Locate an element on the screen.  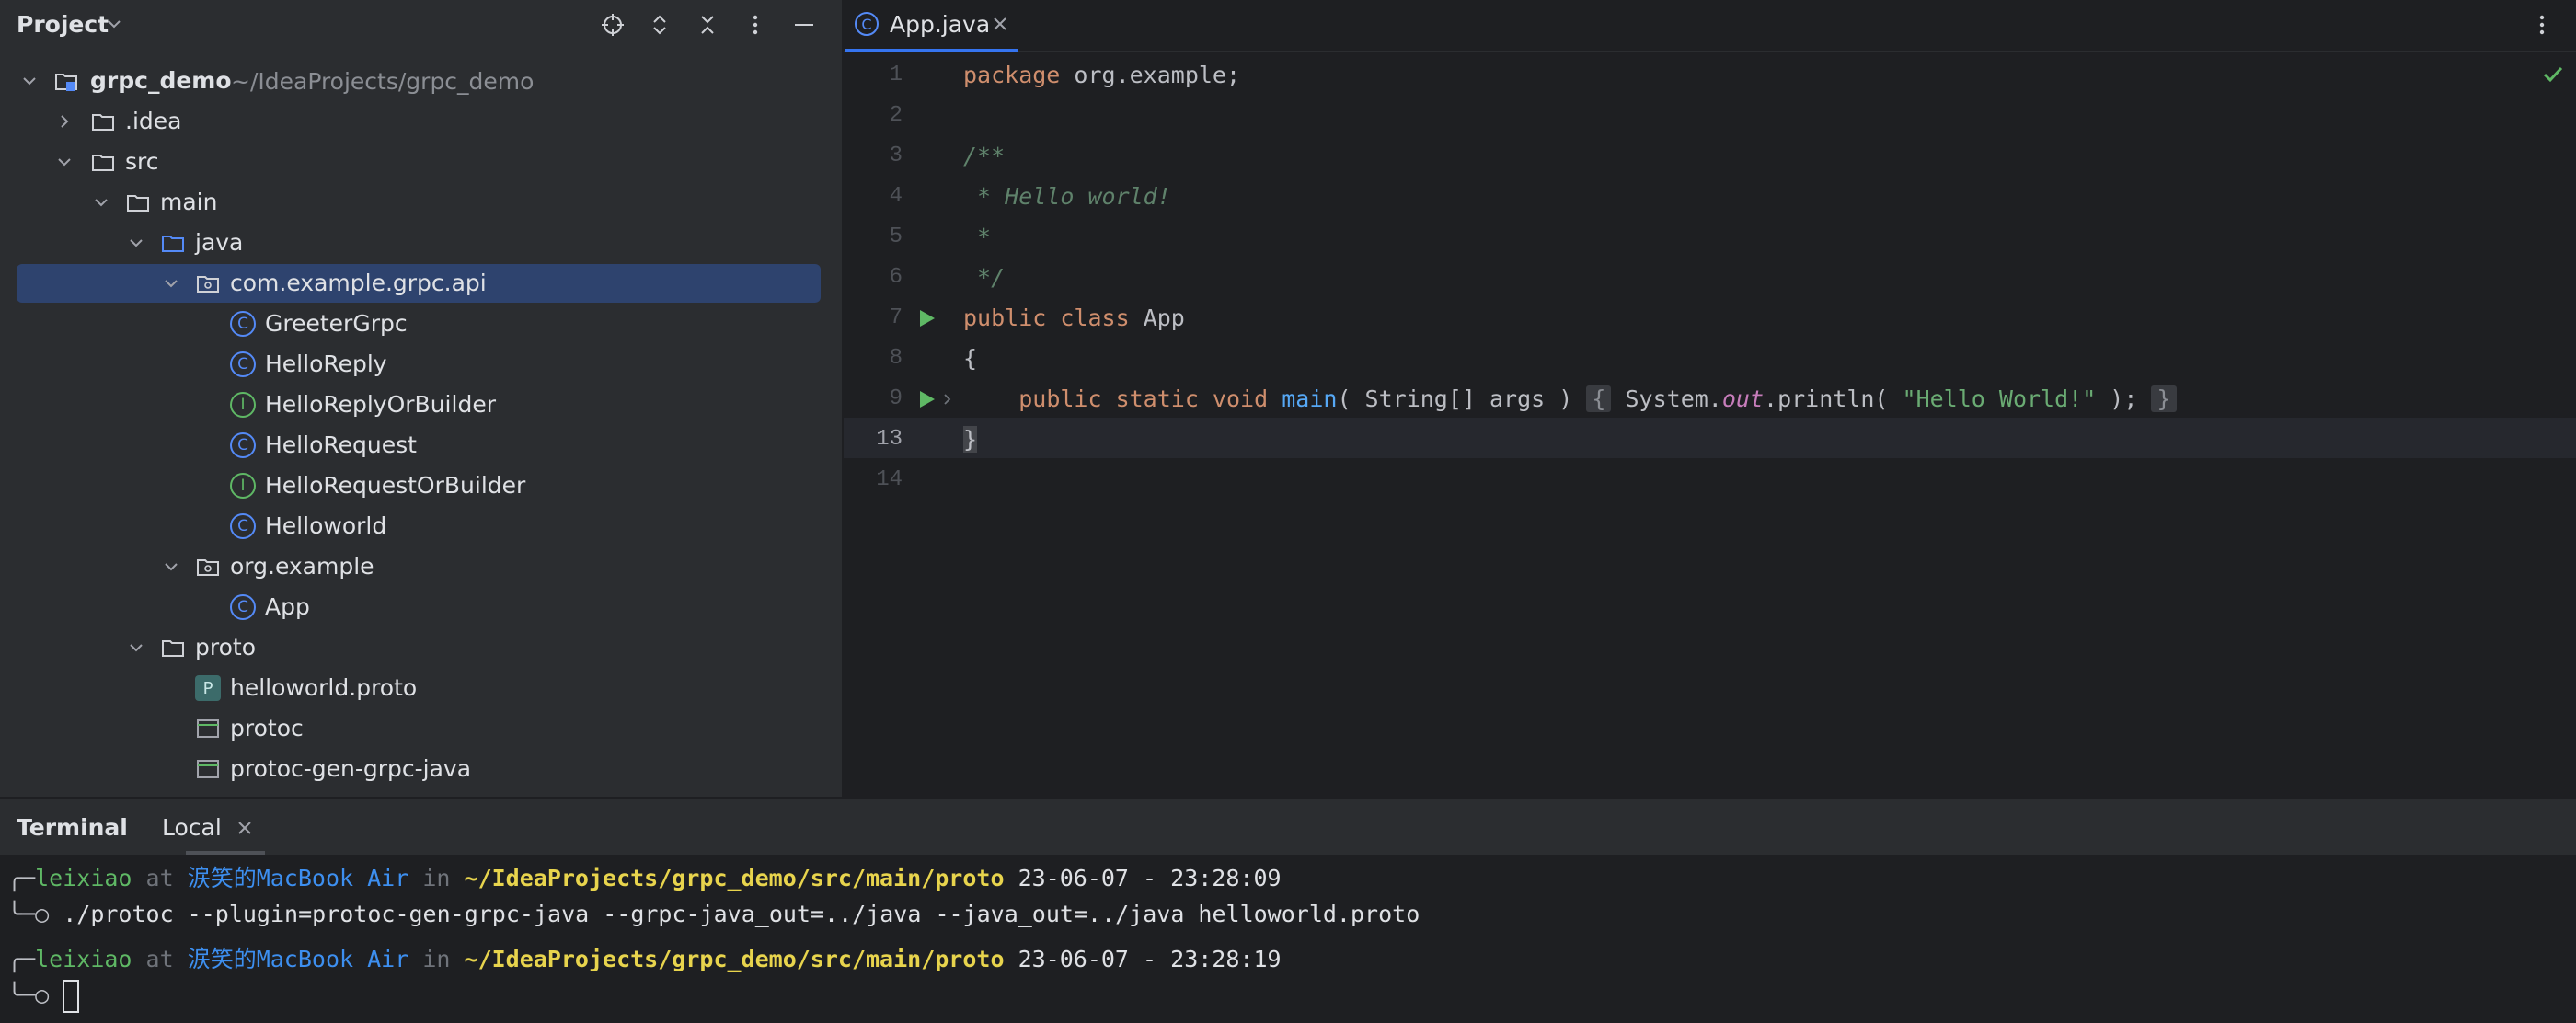
code-line: 6 */ is located at coordinates (1710, 278).